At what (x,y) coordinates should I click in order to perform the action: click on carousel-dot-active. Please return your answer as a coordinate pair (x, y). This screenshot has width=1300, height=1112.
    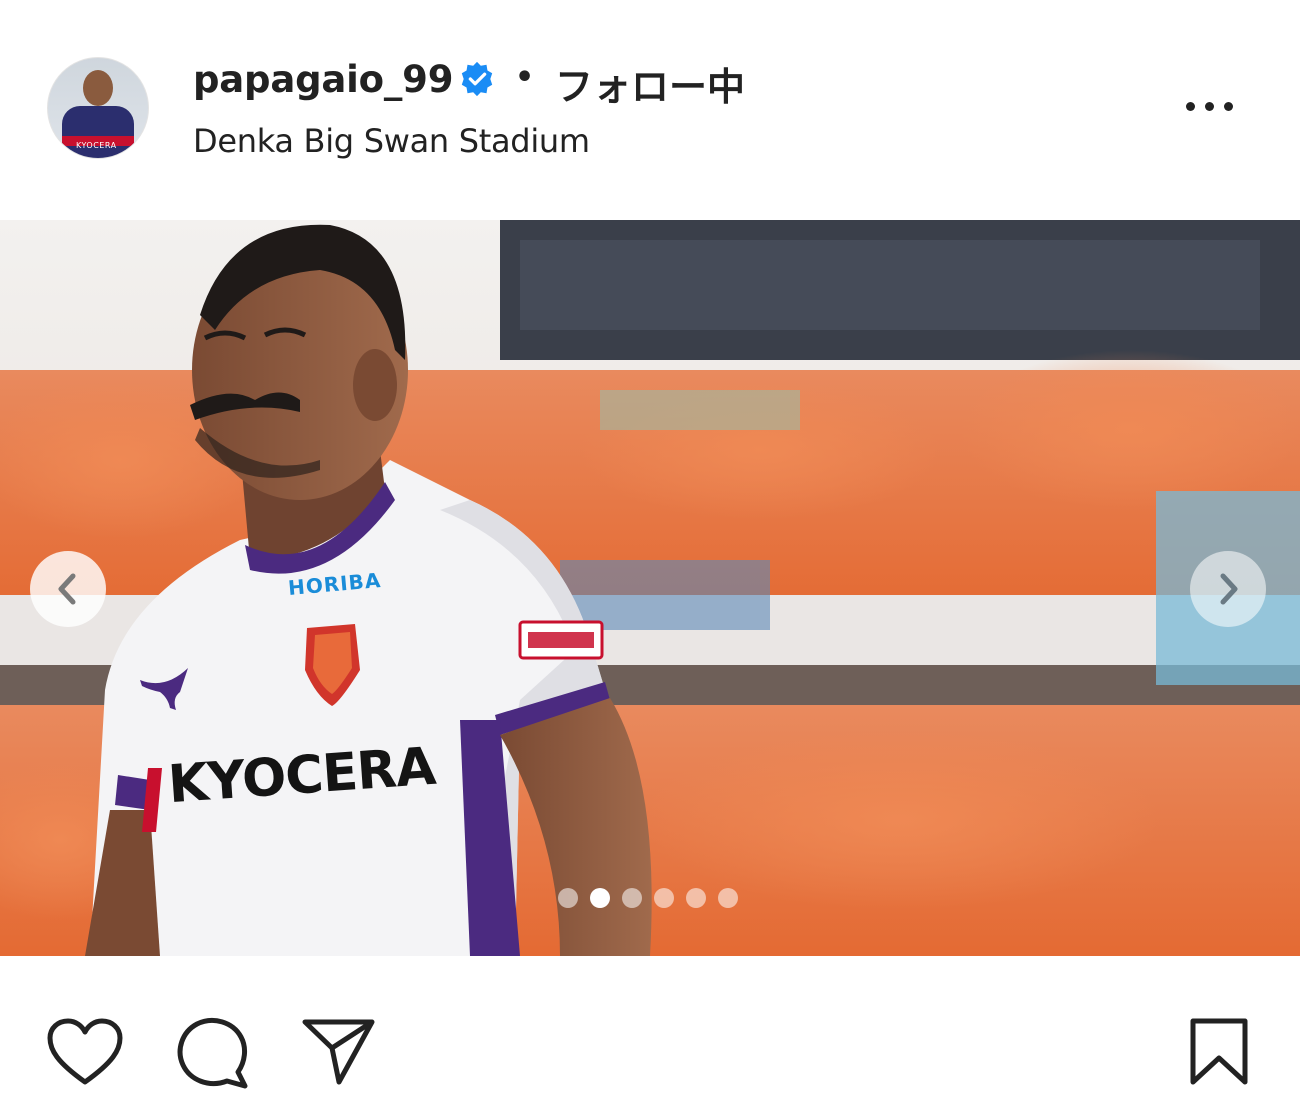
    Looking at the image, I should click on (600, 898).